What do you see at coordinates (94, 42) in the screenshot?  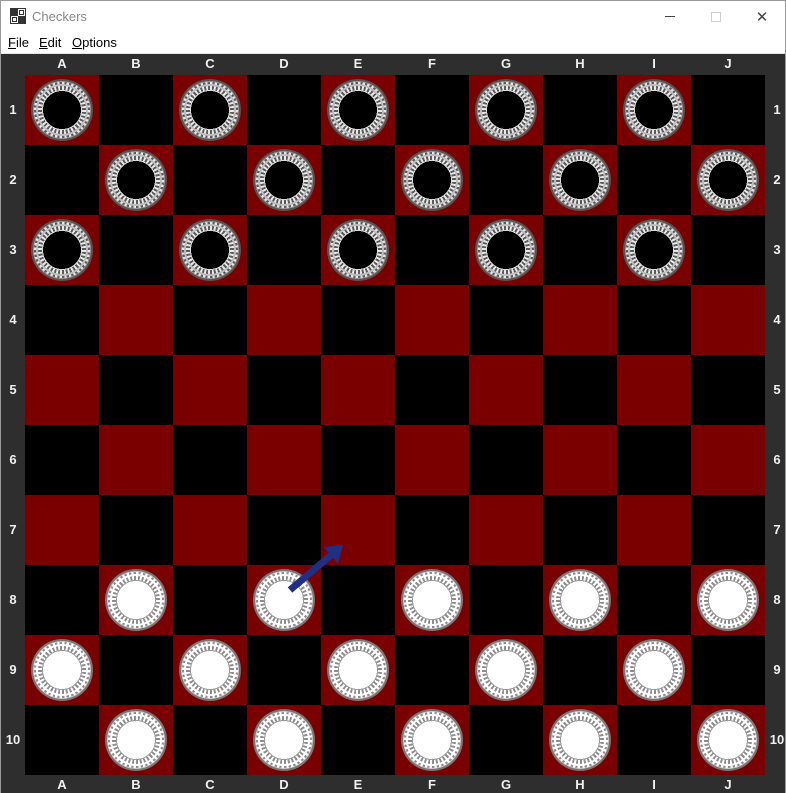 I see `menu-options: Options` at bounding box center [94, 42].